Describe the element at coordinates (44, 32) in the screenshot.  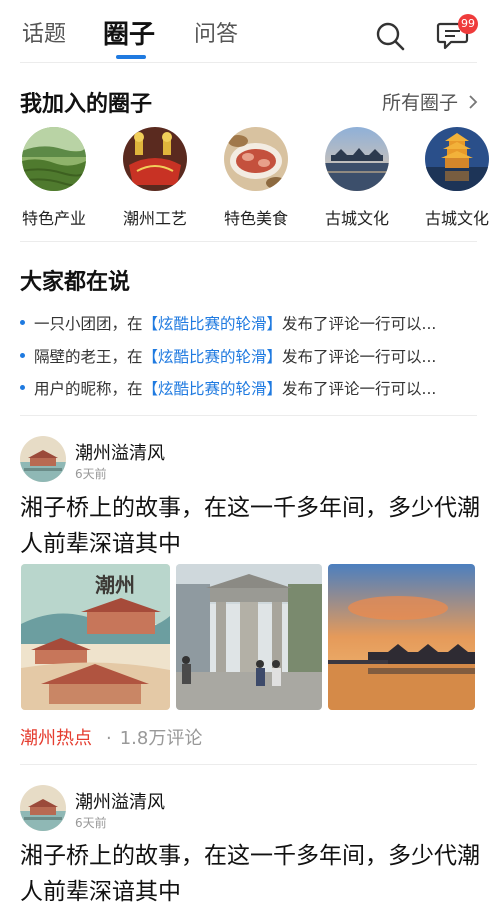
I see `tab-topics: 话题` at that location.